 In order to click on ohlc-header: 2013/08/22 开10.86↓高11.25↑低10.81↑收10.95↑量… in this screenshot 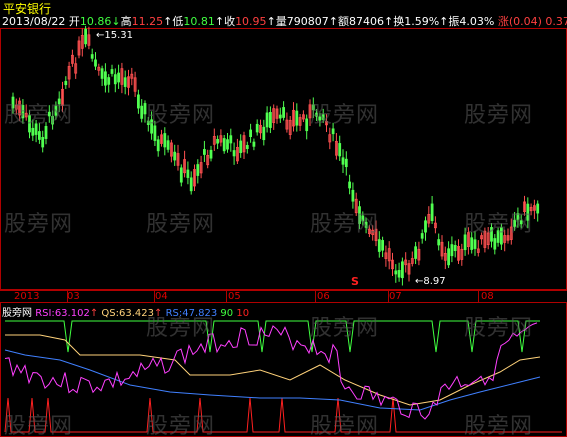, I will do `click(284, 20)`.